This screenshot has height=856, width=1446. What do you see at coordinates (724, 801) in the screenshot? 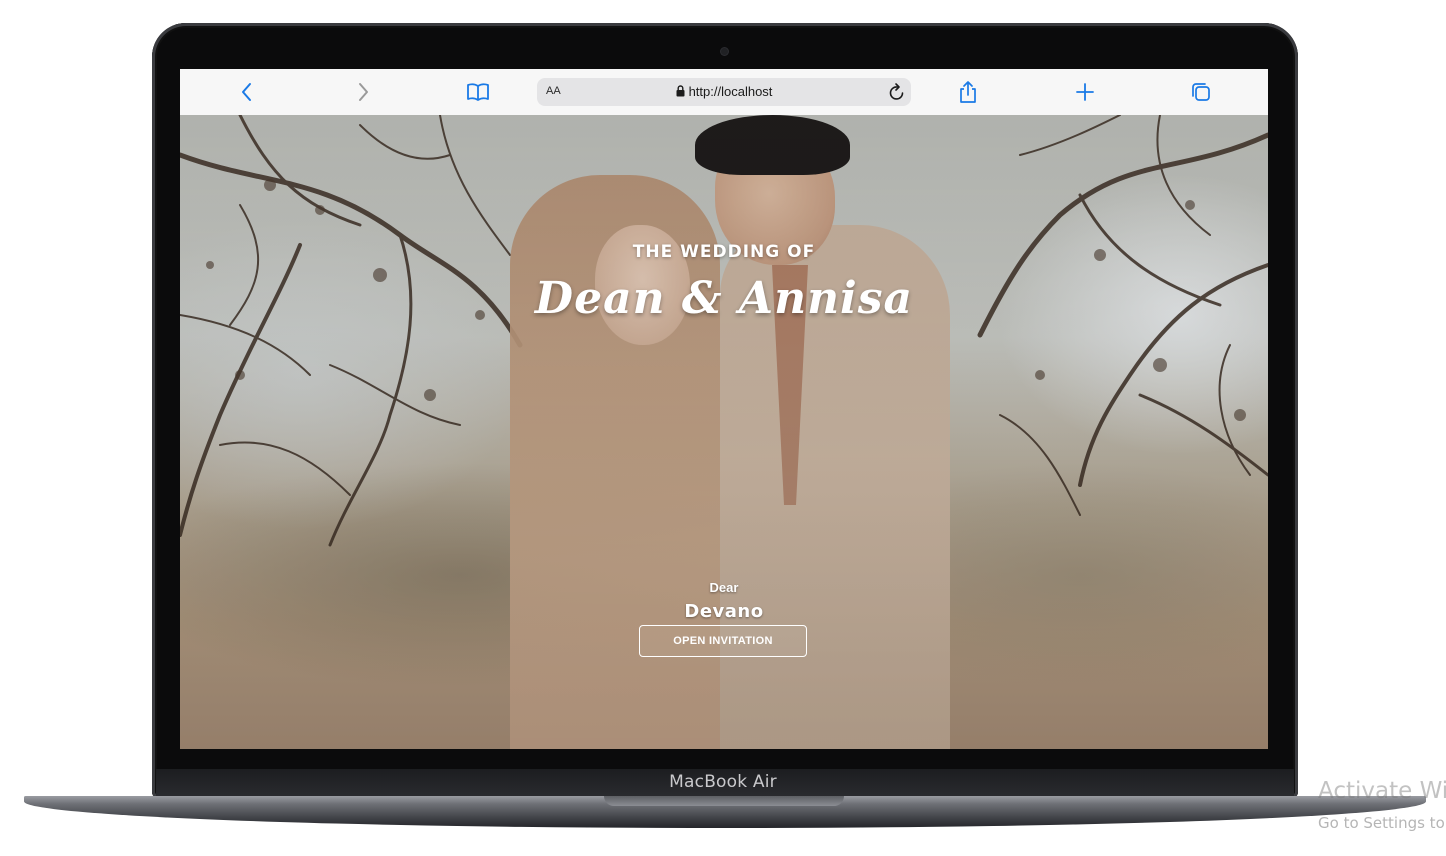
I see `laptop-notch` at bounding box center [724, 801].